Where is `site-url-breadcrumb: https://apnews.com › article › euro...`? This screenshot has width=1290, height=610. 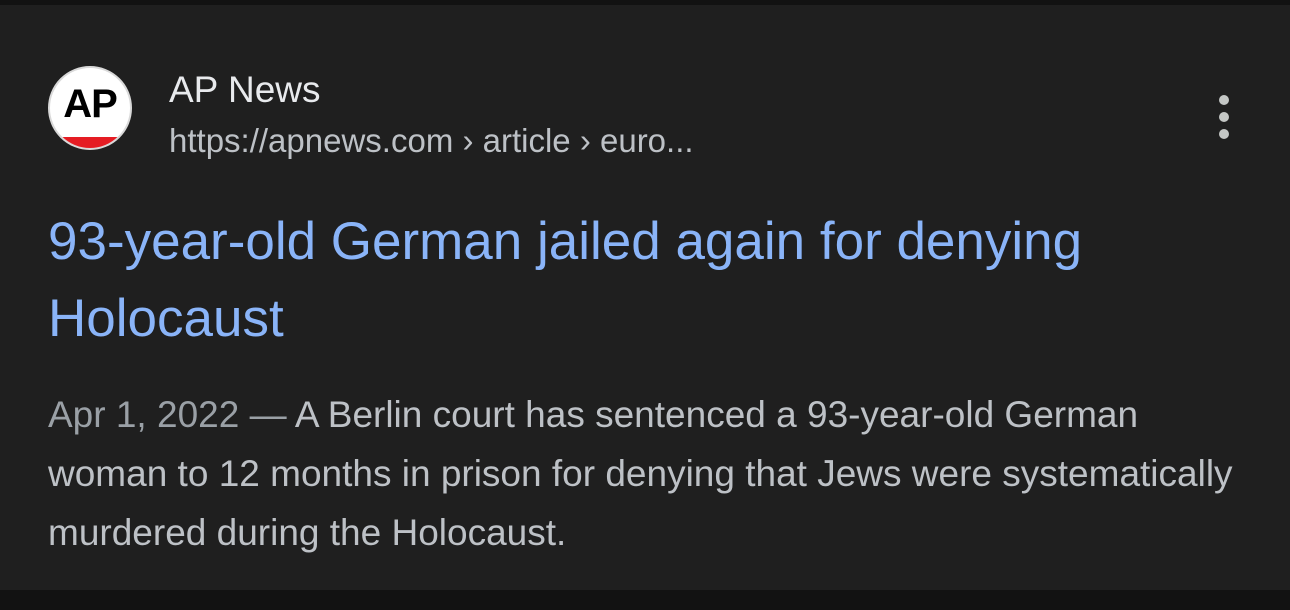 site-url-breadcrumb: https://apnews.com › article › euro... is located at coordinates (431, 140).